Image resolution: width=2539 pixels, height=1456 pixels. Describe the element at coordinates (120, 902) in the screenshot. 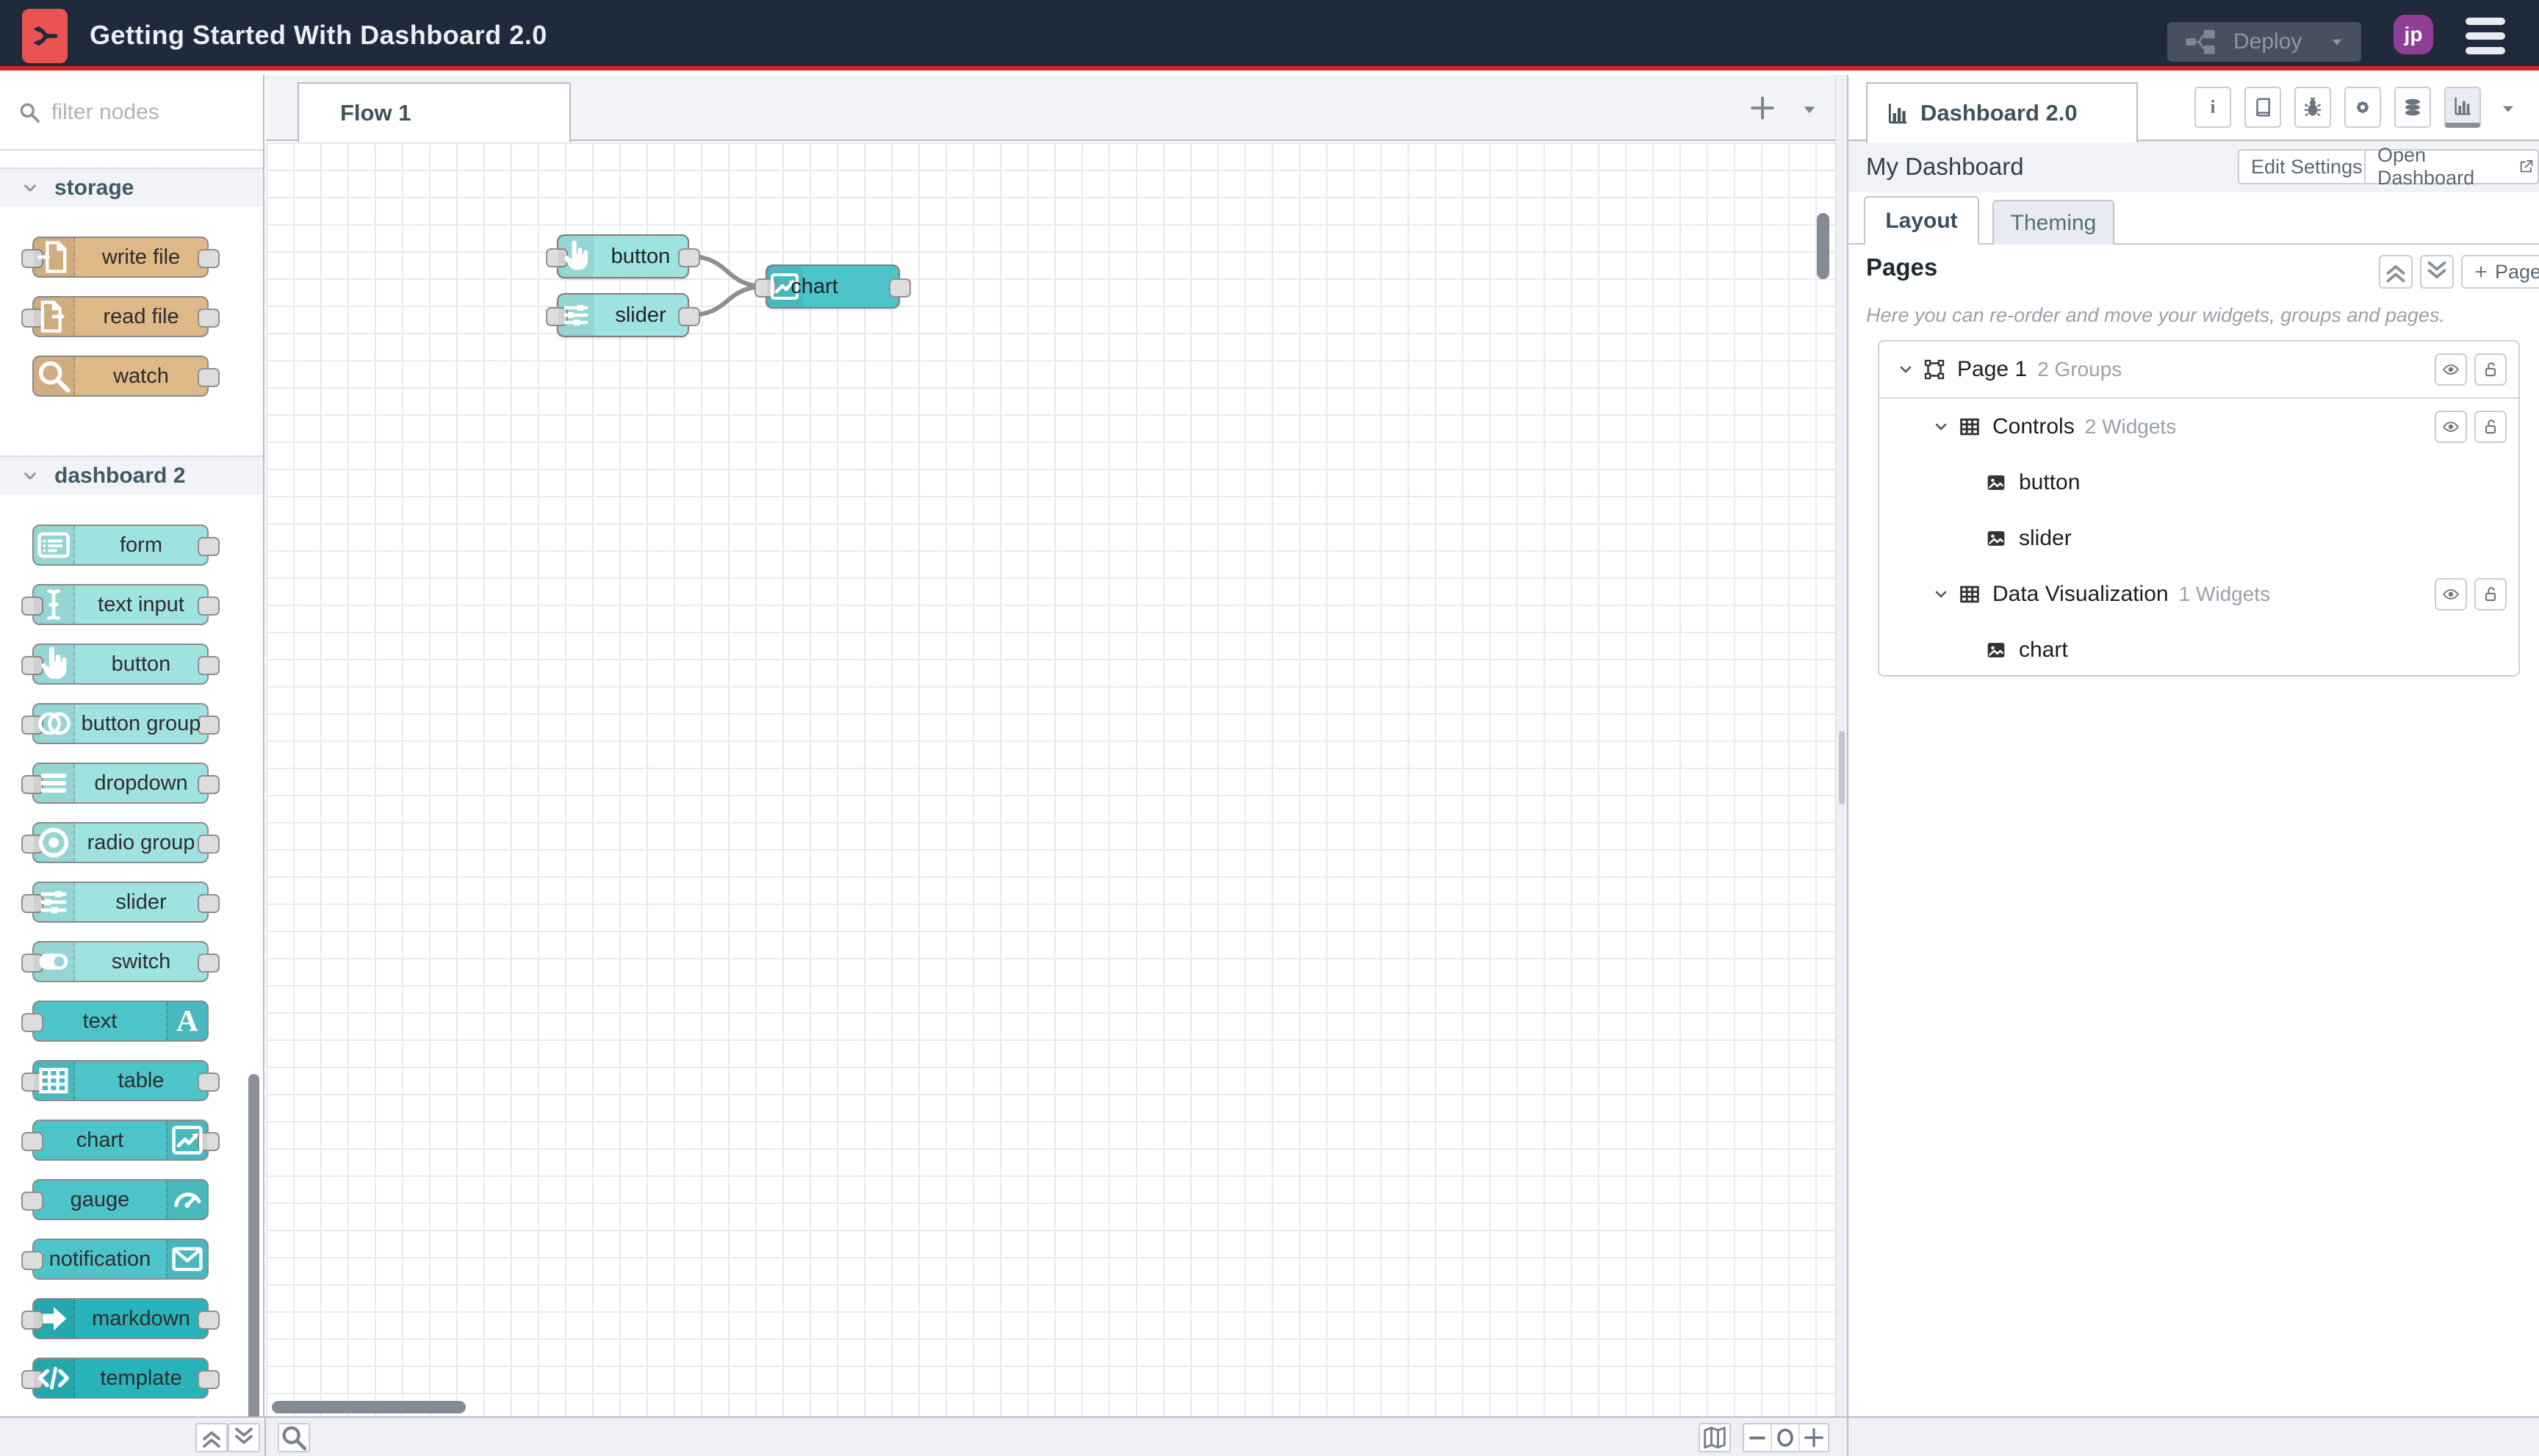

I see `palette-node-slider: slider` at that location.